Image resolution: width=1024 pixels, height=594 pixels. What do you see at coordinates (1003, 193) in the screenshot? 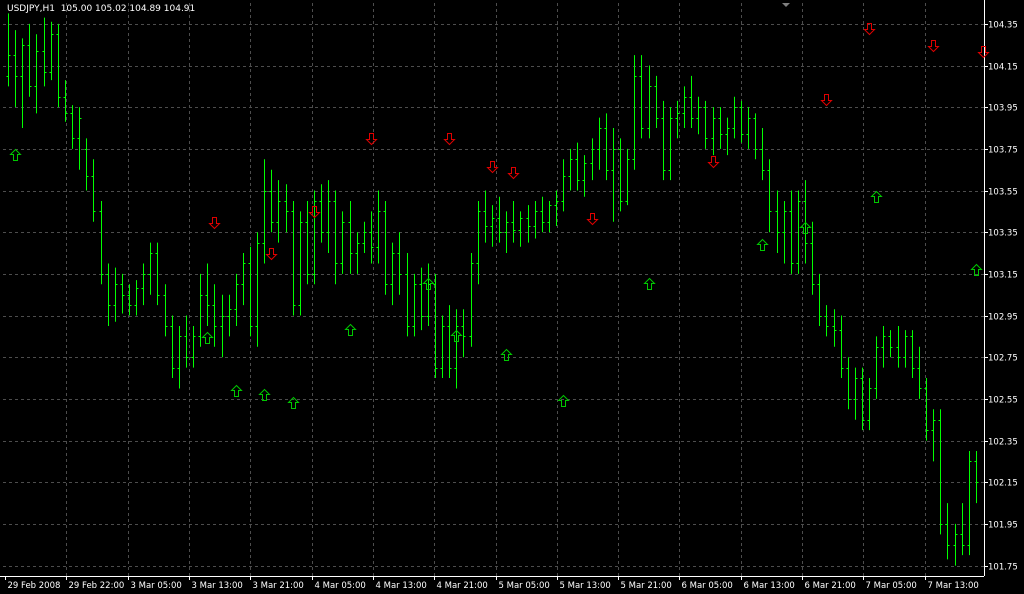
I see `y-tick-label: 103.55` at bounding box center [1003, 193].